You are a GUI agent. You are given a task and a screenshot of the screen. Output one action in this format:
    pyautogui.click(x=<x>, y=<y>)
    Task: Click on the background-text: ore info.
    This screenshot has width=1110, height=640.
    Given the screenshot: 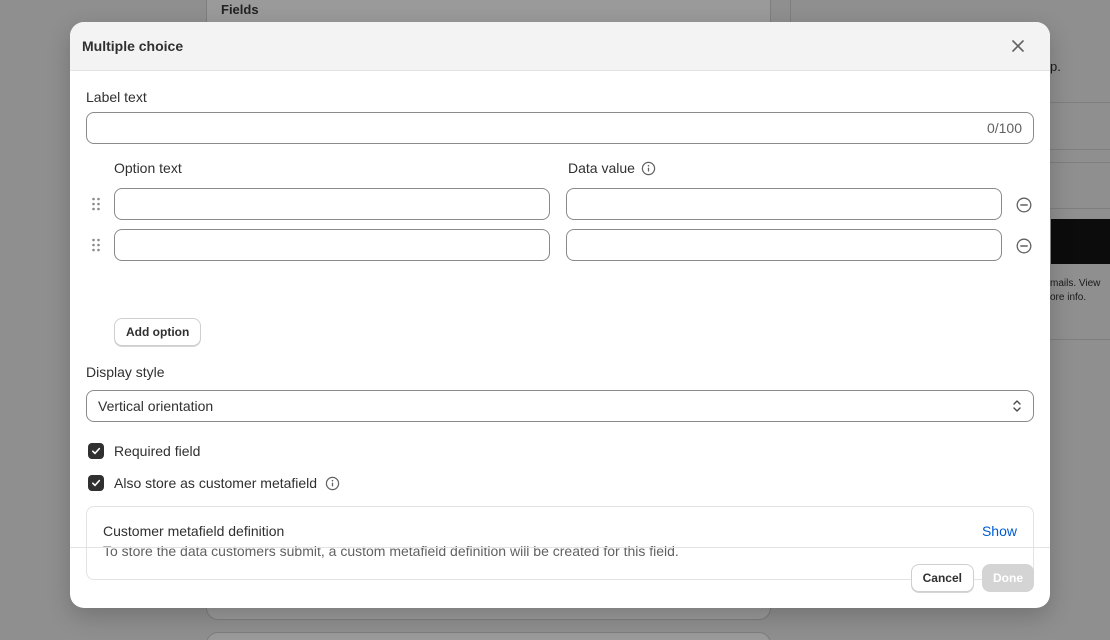 What is the action you would take?
    pyautogui.click(x=1068, y=297)
    